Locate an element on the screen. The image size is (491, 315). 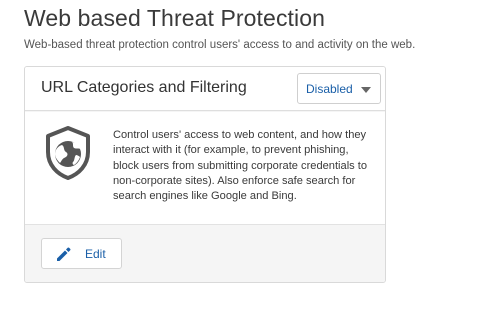
status-dropdown: Disabled is located at coordinates (339, 88).